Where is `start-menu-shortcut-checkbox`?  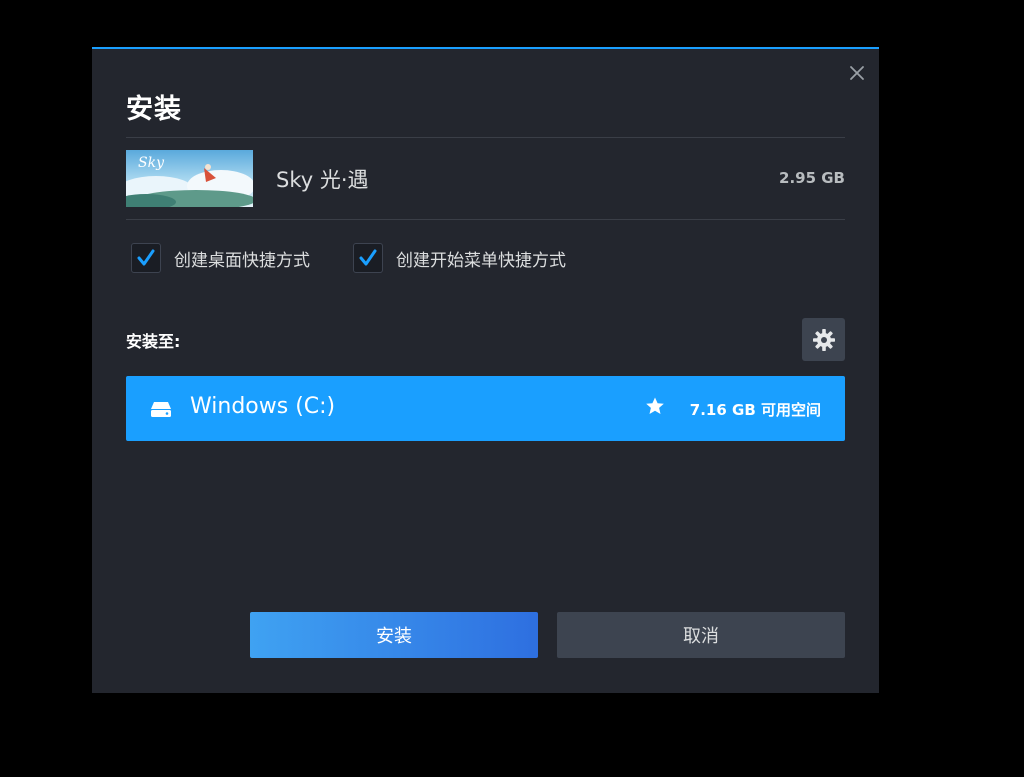
start-menu-shortcut-checkbox is located at coordinates (368, 258).